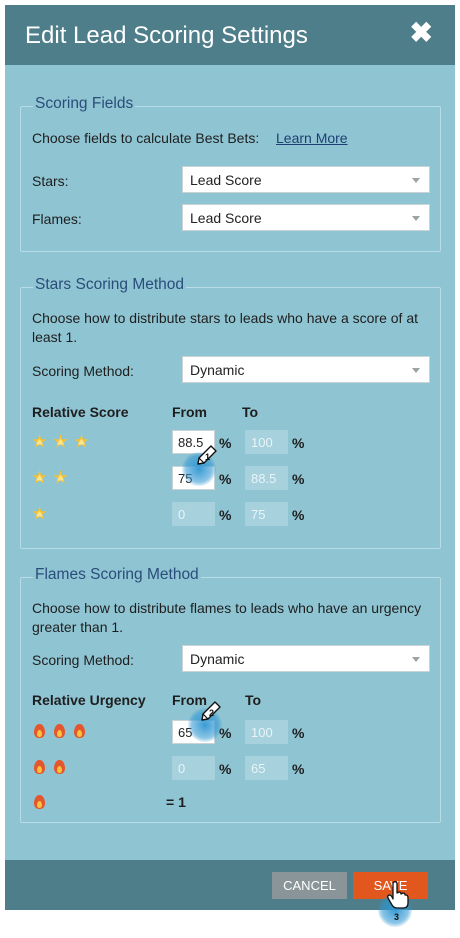 Image resolution: width=460 pixels, height=938 pixels. I want to click on stars-1-to-input: 75, so click(266, 514).